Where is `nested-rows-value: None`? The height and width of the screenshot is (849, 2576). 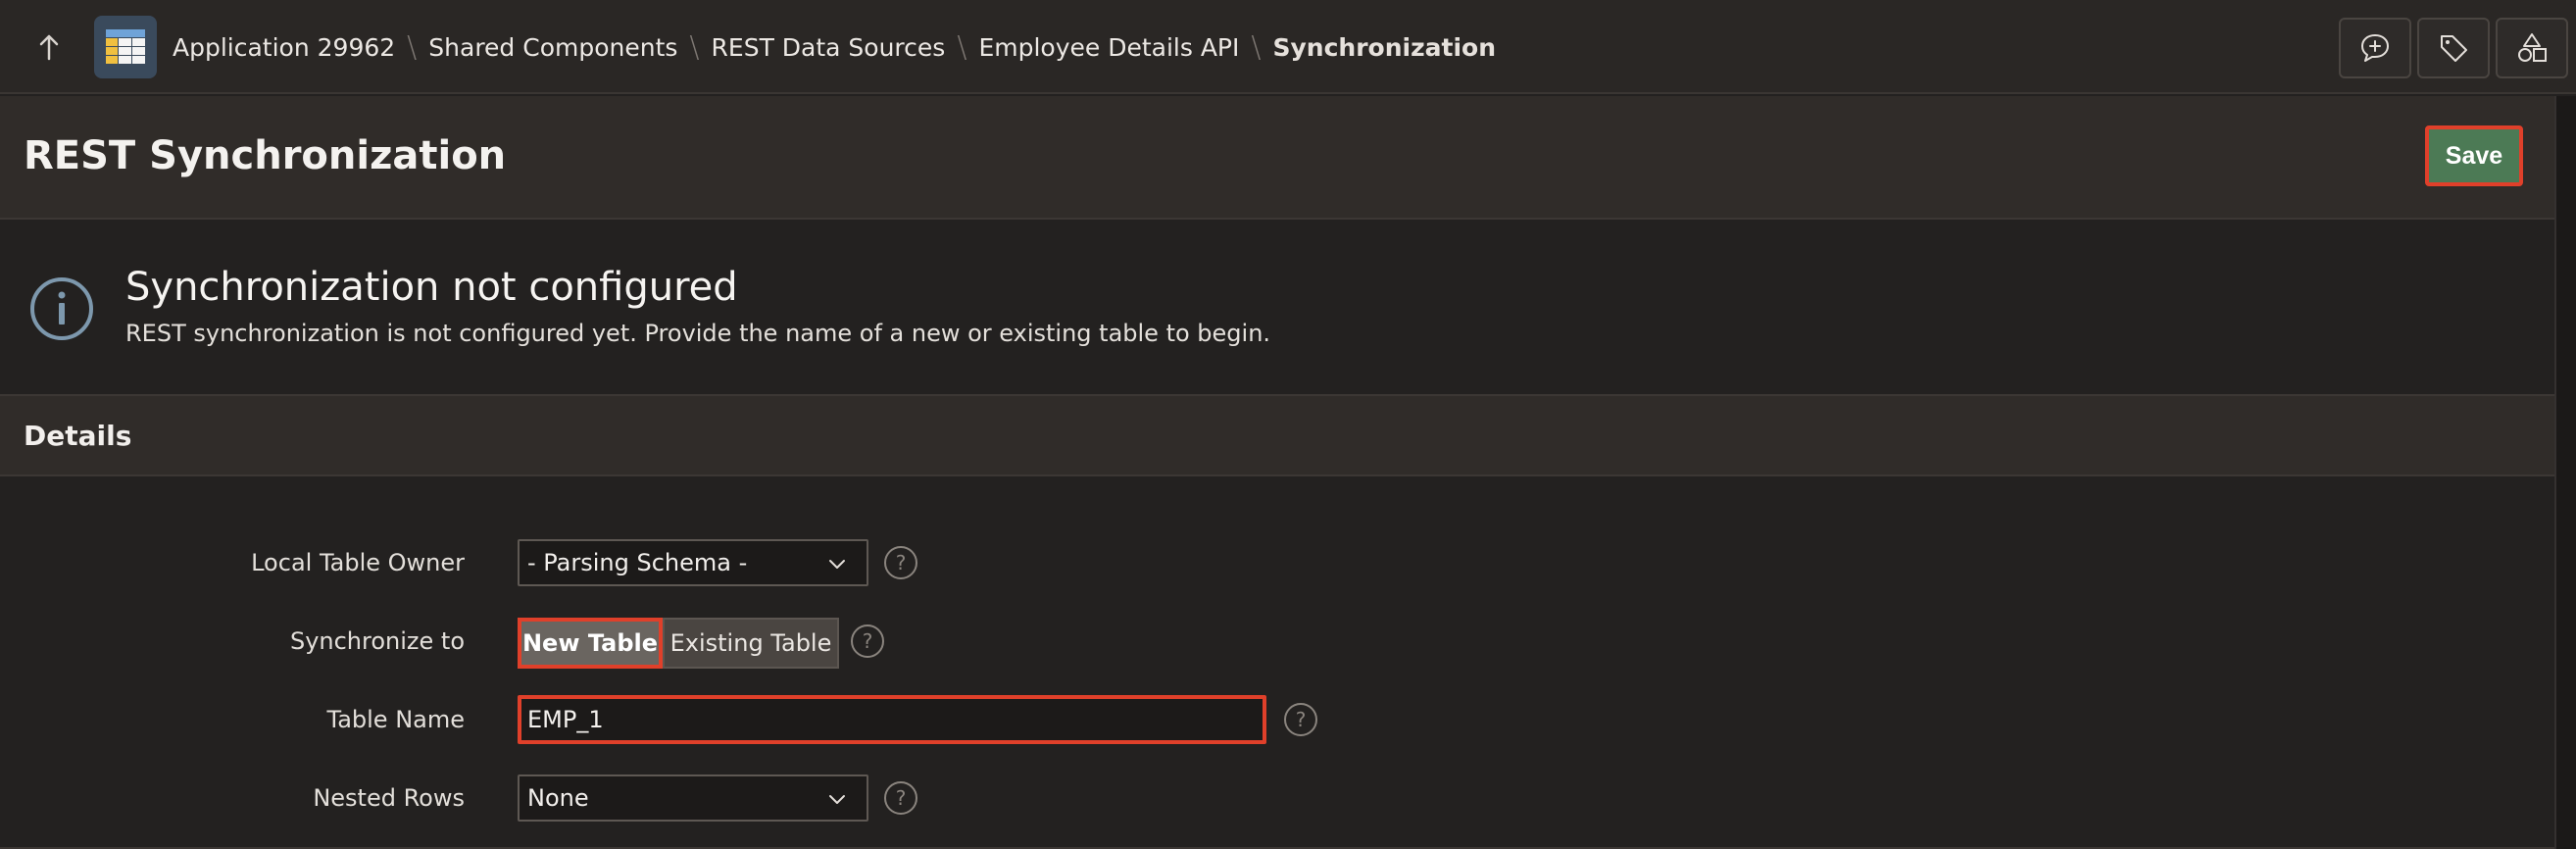 nested-rows-value: None is located at coordinates (558, 798).